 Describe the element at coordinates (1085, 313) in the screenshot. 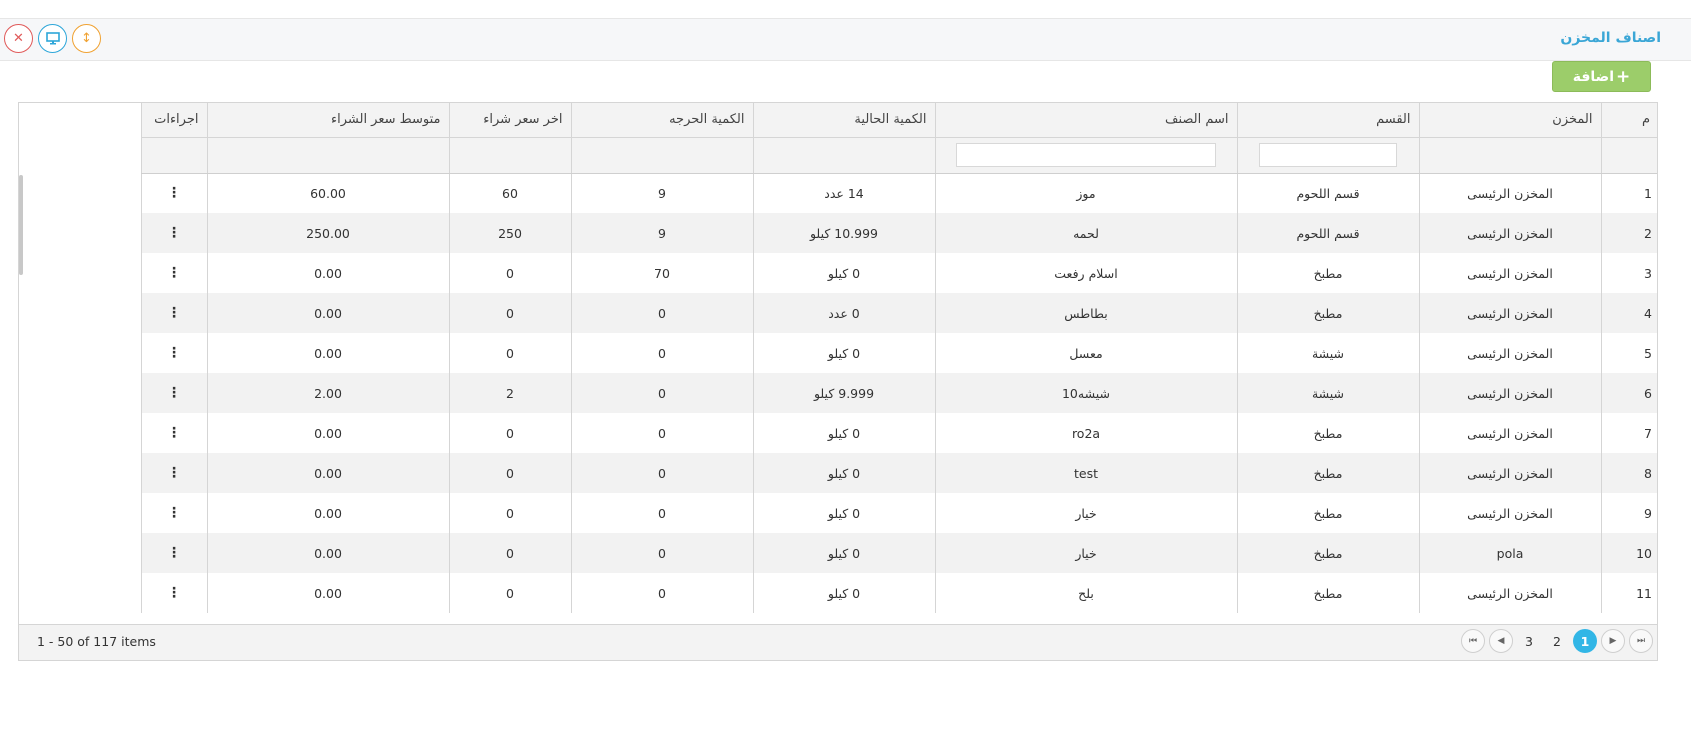

I see `table-cell: بطاطس` at that location.